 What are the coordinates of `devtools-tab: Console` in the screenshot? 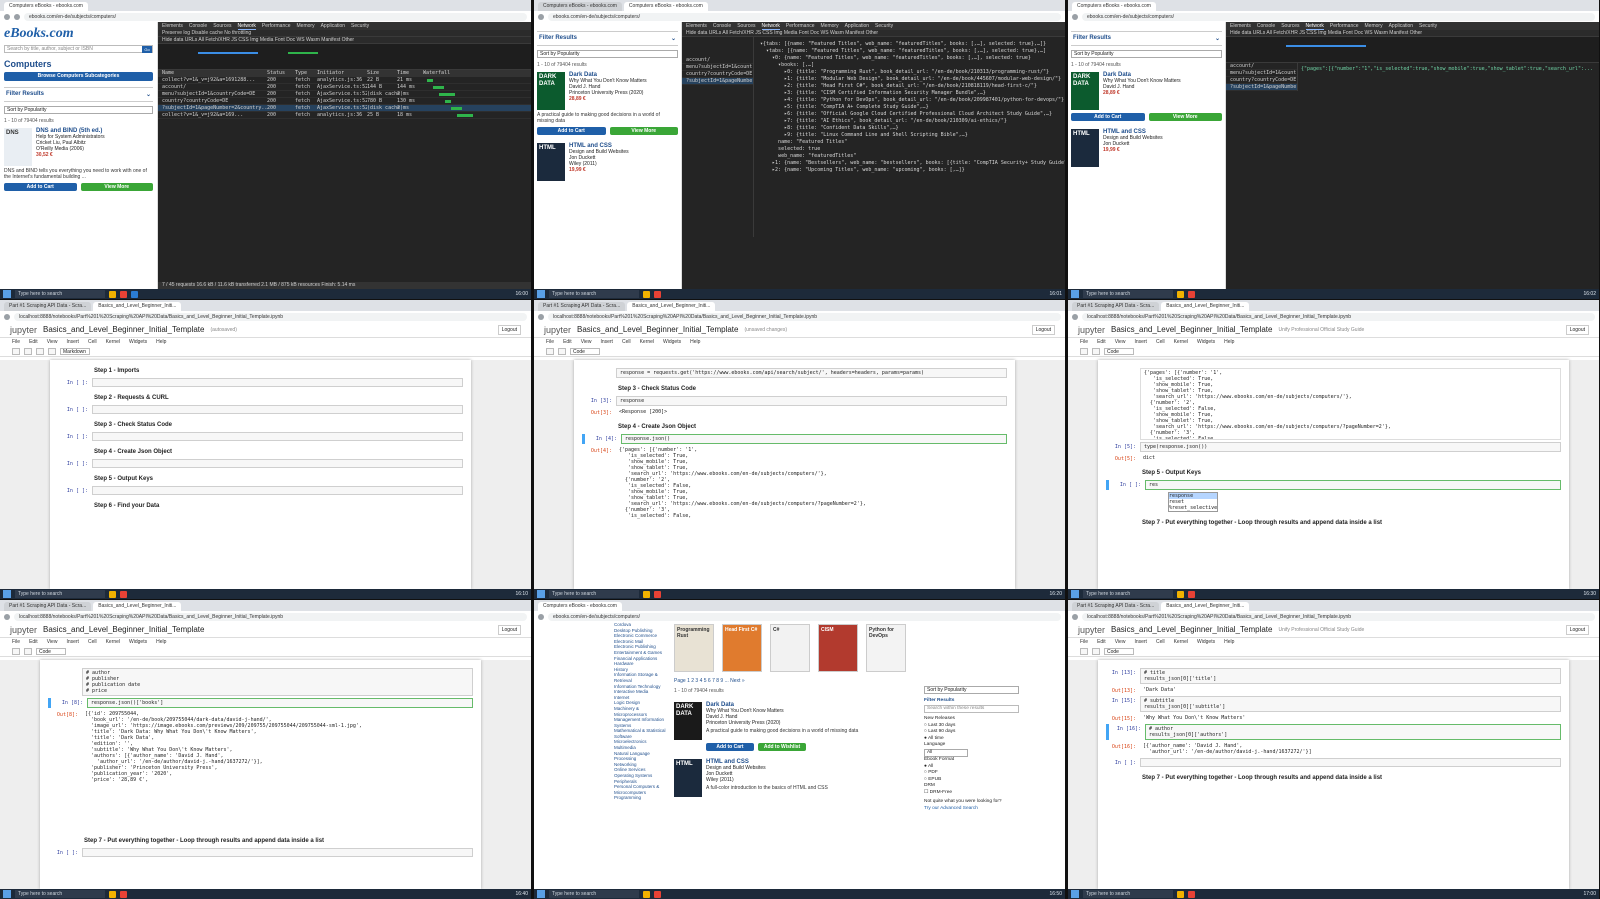 It's located at (198, 26).